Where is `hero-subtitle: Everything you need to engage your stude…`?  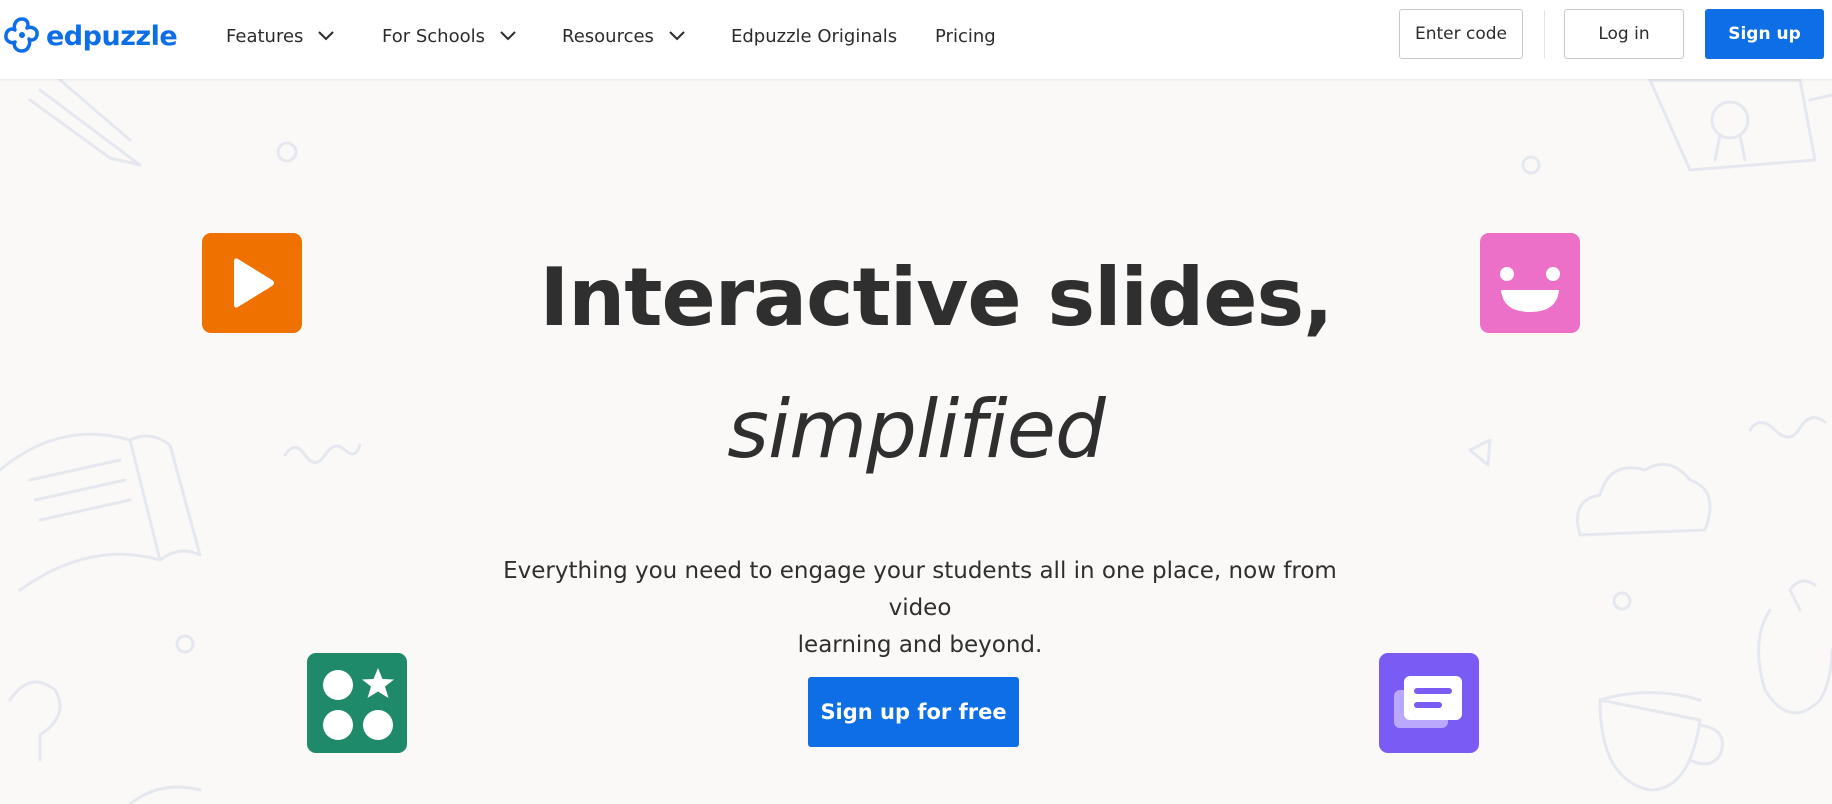
hero-subtitle: Everything you need to engage your stude… is located at coordinates (920, 608).